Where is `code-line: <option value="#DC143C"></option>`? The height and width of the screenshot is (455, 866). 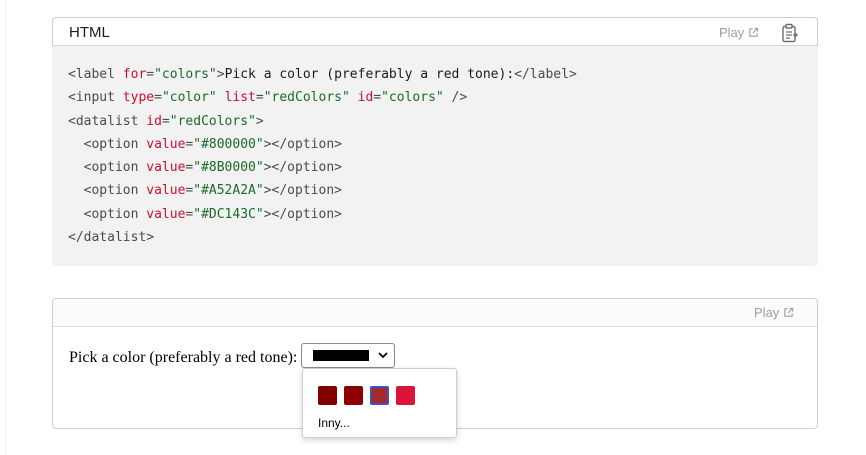
code-line: <option value="#DC143C"></option> is located at coordinates (322, 214).